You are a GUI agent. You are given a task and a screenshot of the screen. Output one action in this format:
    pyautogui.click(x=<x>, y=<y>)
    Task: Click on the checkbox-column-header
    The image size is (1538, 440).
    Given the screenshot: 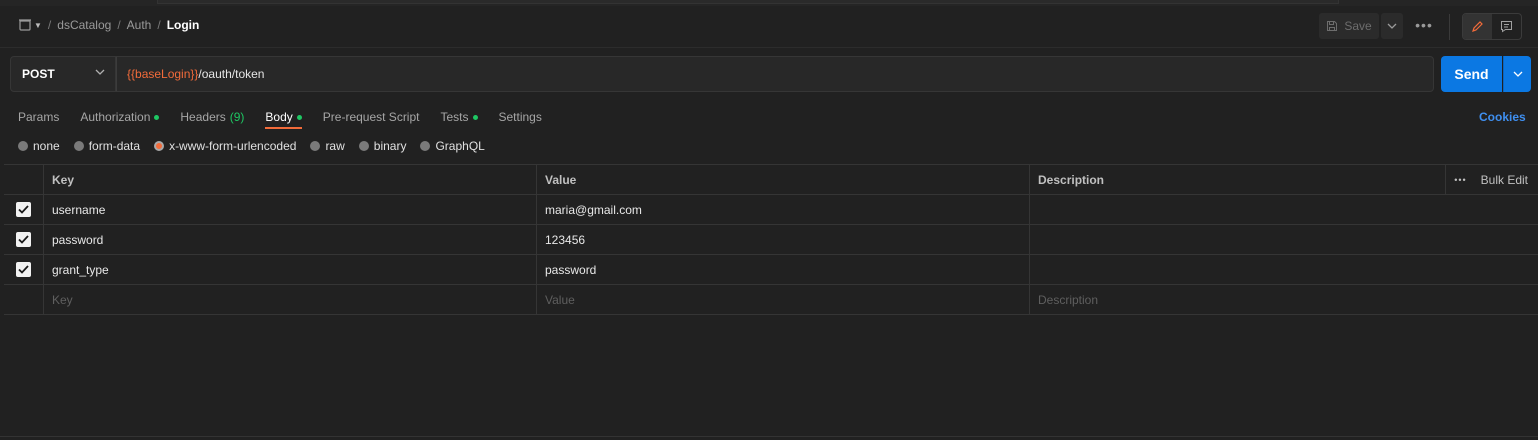 What is the action you would take?
    pyautogui.click(x=24, y=179)
    